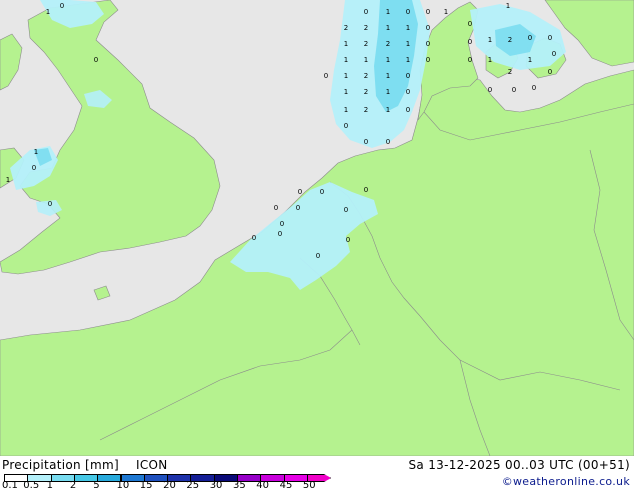  What do you see at coordinates (239, 485) in the screenshot?
I see `legend-tick-label: 35` at bounding box center [239, 485].